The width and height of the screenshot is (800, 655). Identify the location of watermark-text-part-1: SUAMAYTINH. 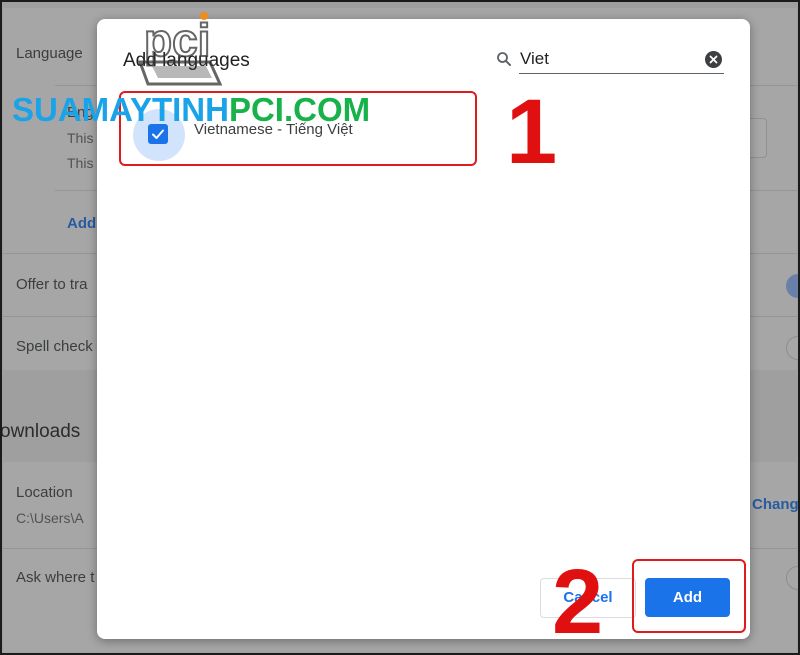
(120, 109).